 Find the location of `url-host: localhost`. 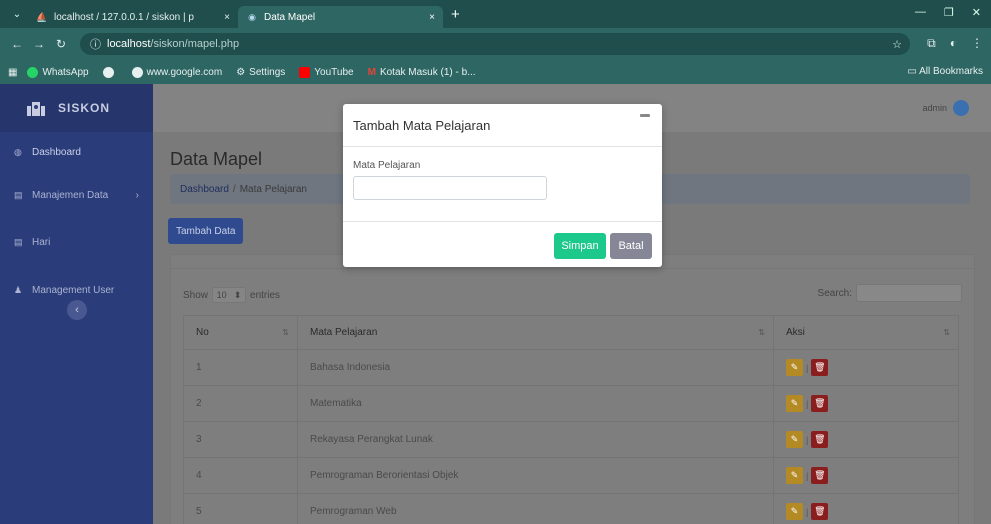

url-host: localhost is located at coordinates (129, 44).